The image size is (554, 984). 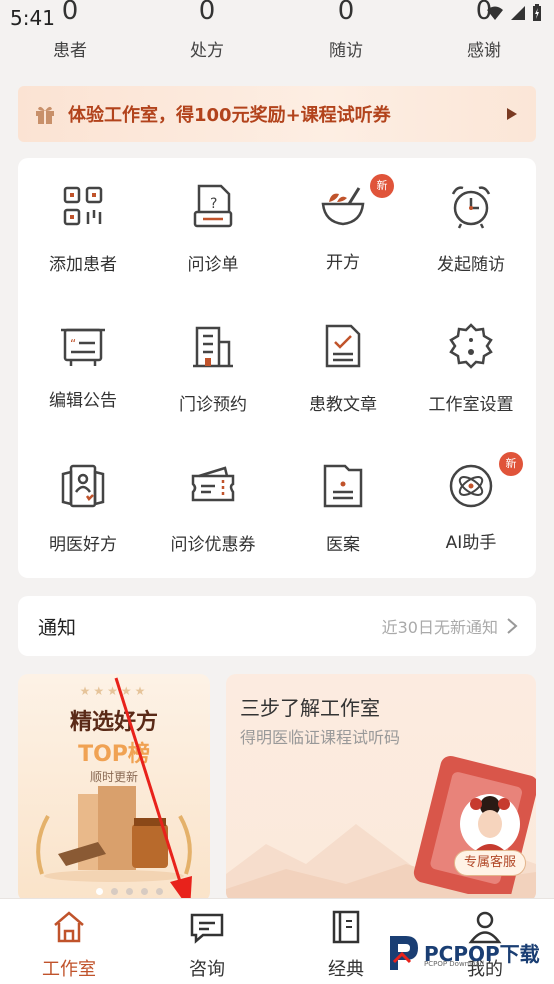 What do you see at coordinates (69, 927) in the screenshot?
I see `home-icon` at bounding box center [69, 927].